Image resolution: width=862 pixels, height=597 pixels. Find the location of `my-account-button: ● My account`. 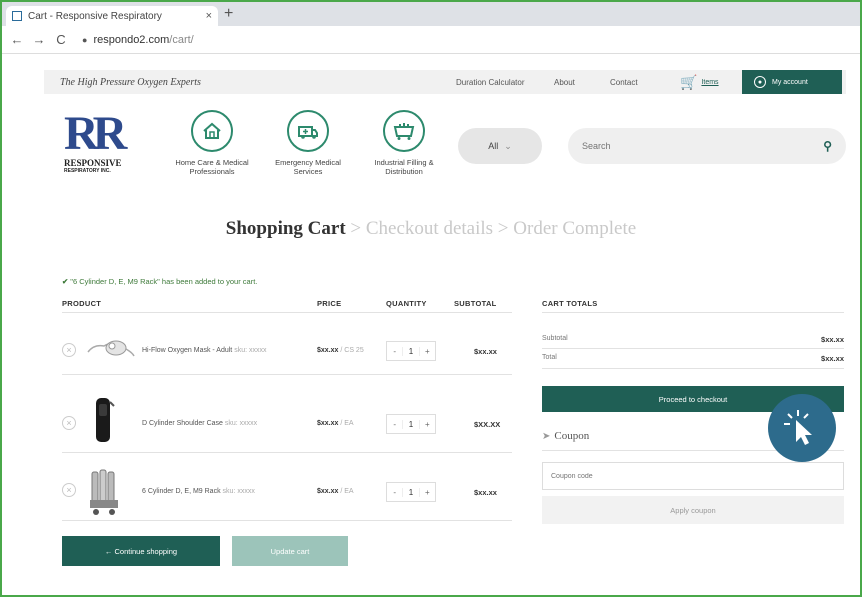

my-account-button: ● My account is located at coordinates (792, 82).